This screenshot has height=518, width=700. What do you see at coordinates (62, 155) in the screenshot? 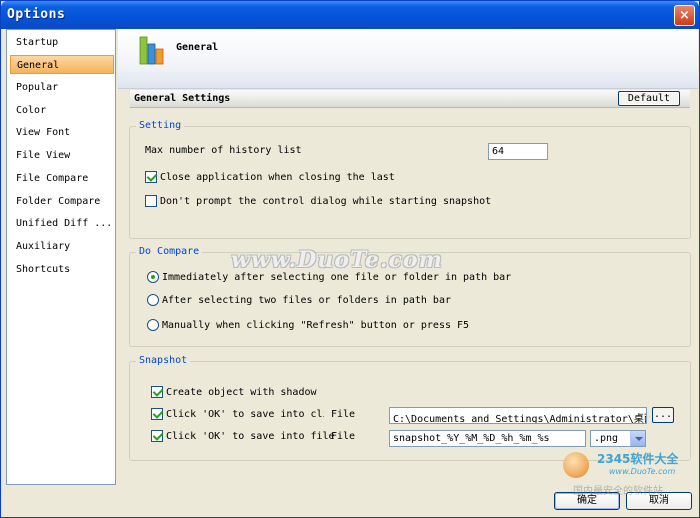
I see `sidebar-item-file-view: File View` at bounding box center [62, 155].